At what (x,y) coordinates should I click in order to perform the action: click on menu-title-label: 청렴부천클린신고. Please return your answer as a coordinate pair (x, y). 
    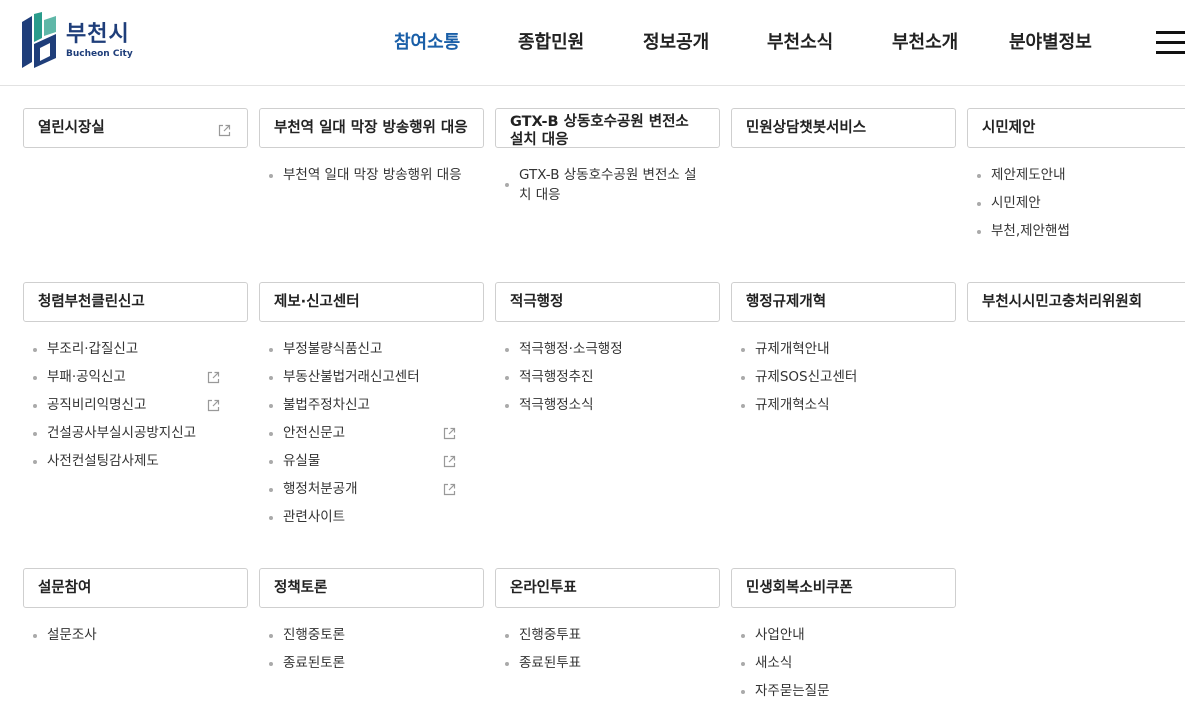
    Looking at the image, I should click on (91, 302).